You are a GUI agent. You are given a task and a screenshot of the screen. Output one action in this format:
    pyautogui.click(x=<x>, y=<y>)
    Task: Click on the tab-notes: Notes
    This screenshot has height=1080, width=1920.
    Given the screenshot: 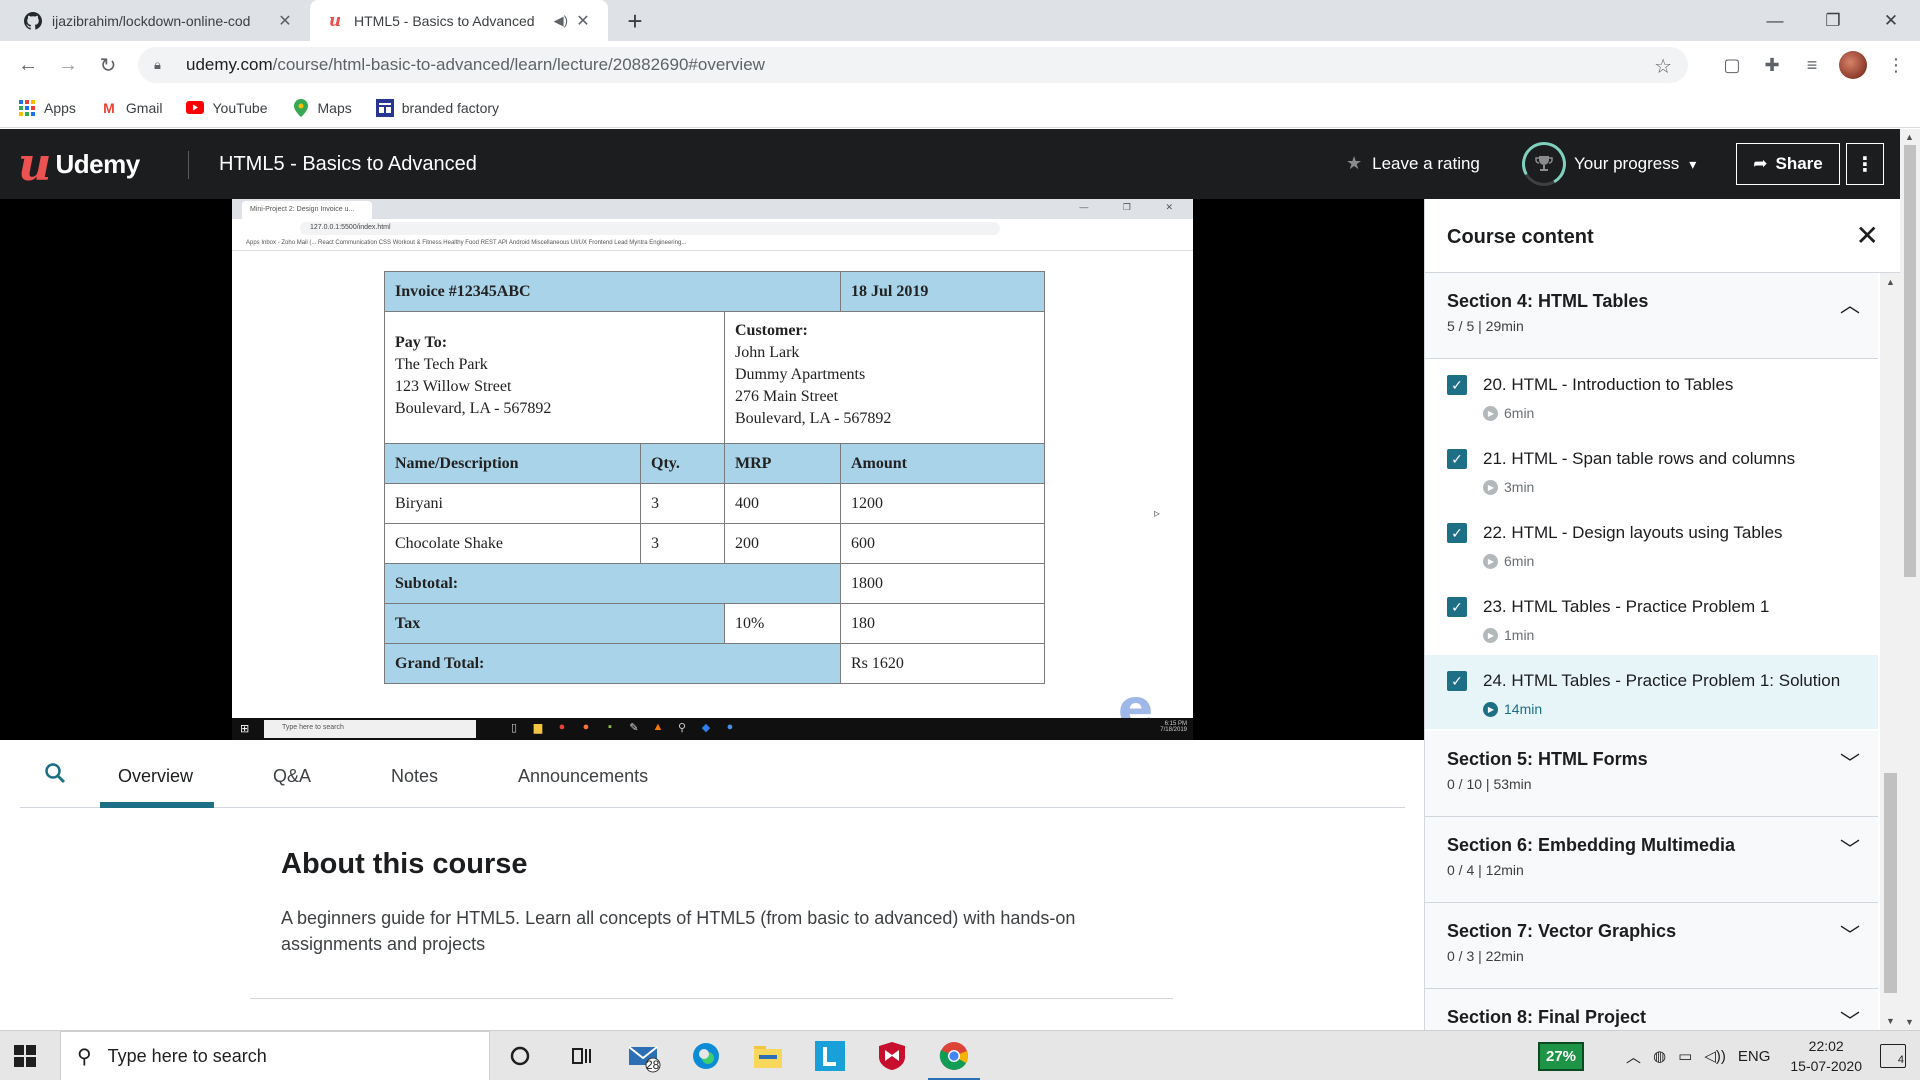 What is the action you would take?
    pyautogui.click(x=414, y=776)
    